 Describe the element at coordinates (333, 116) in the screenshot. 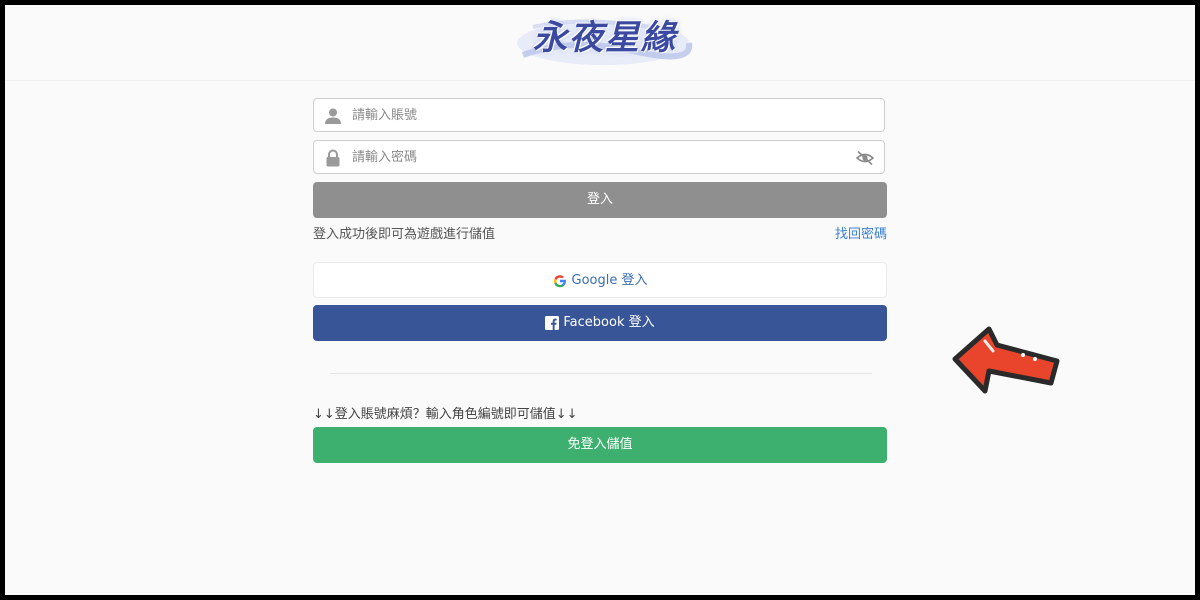

I see `user-icon` at that location.